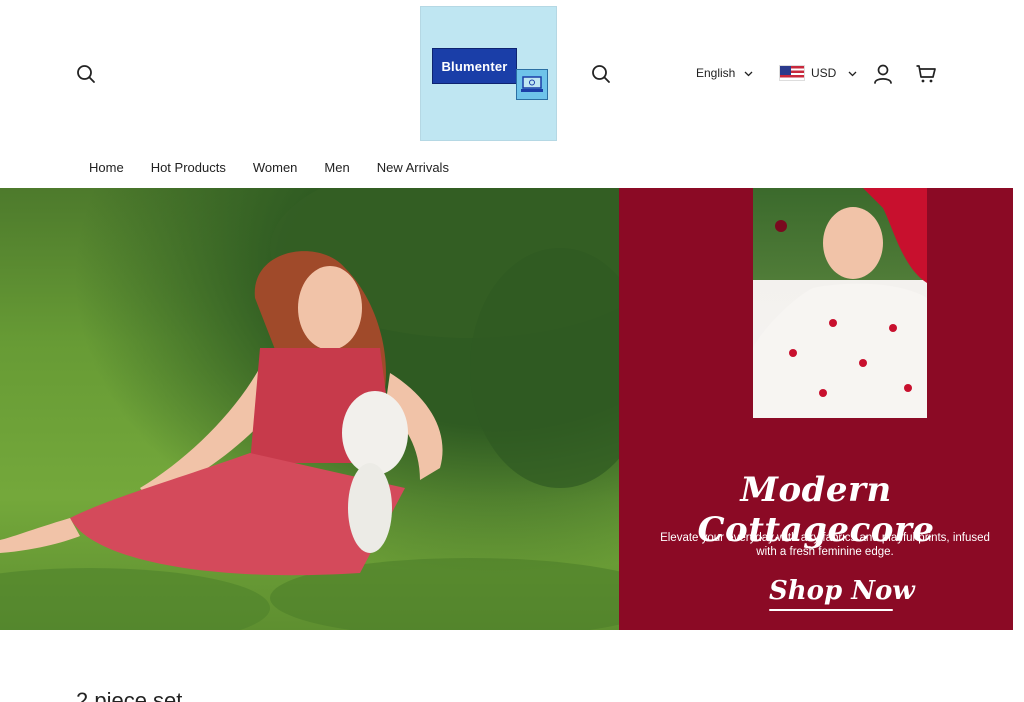  What do you see at coordinates (275, 167) in the screenshot?
I see `nav-item-women: Women` at bounding box center [275, 167].